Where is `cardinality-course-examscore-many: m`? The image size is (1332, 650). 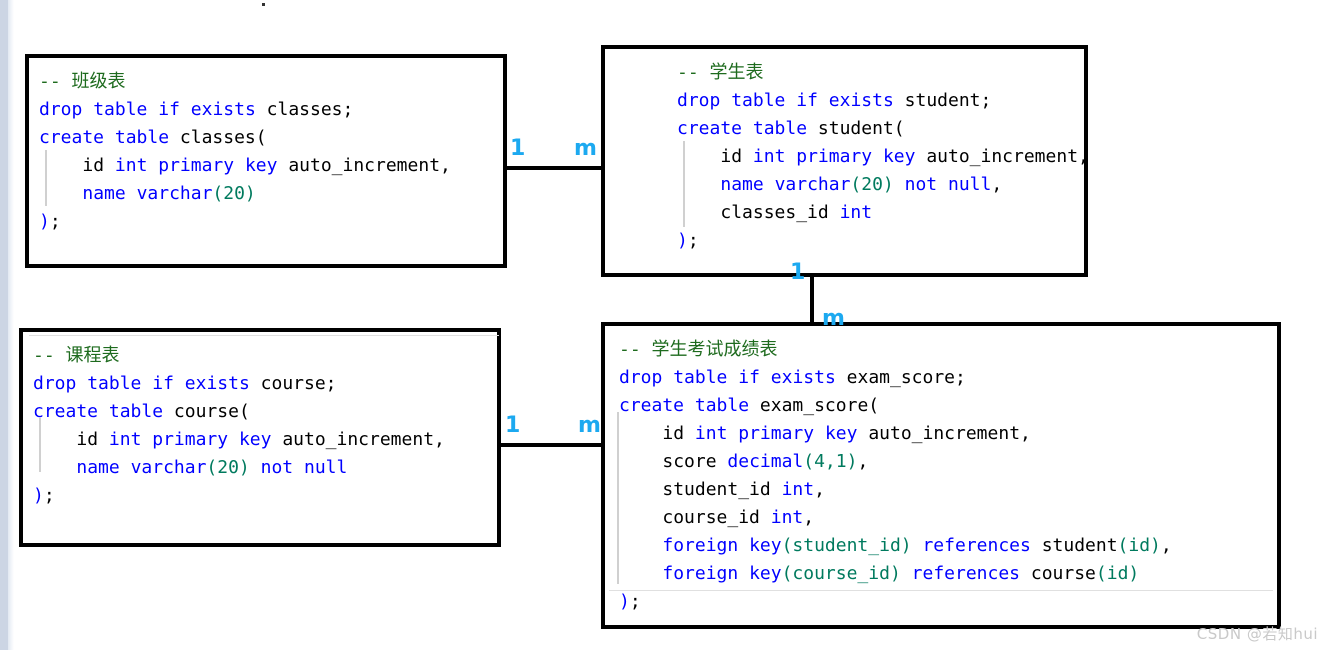 cardinality-course-examscore-many: m is located at coordinates (589, 425).